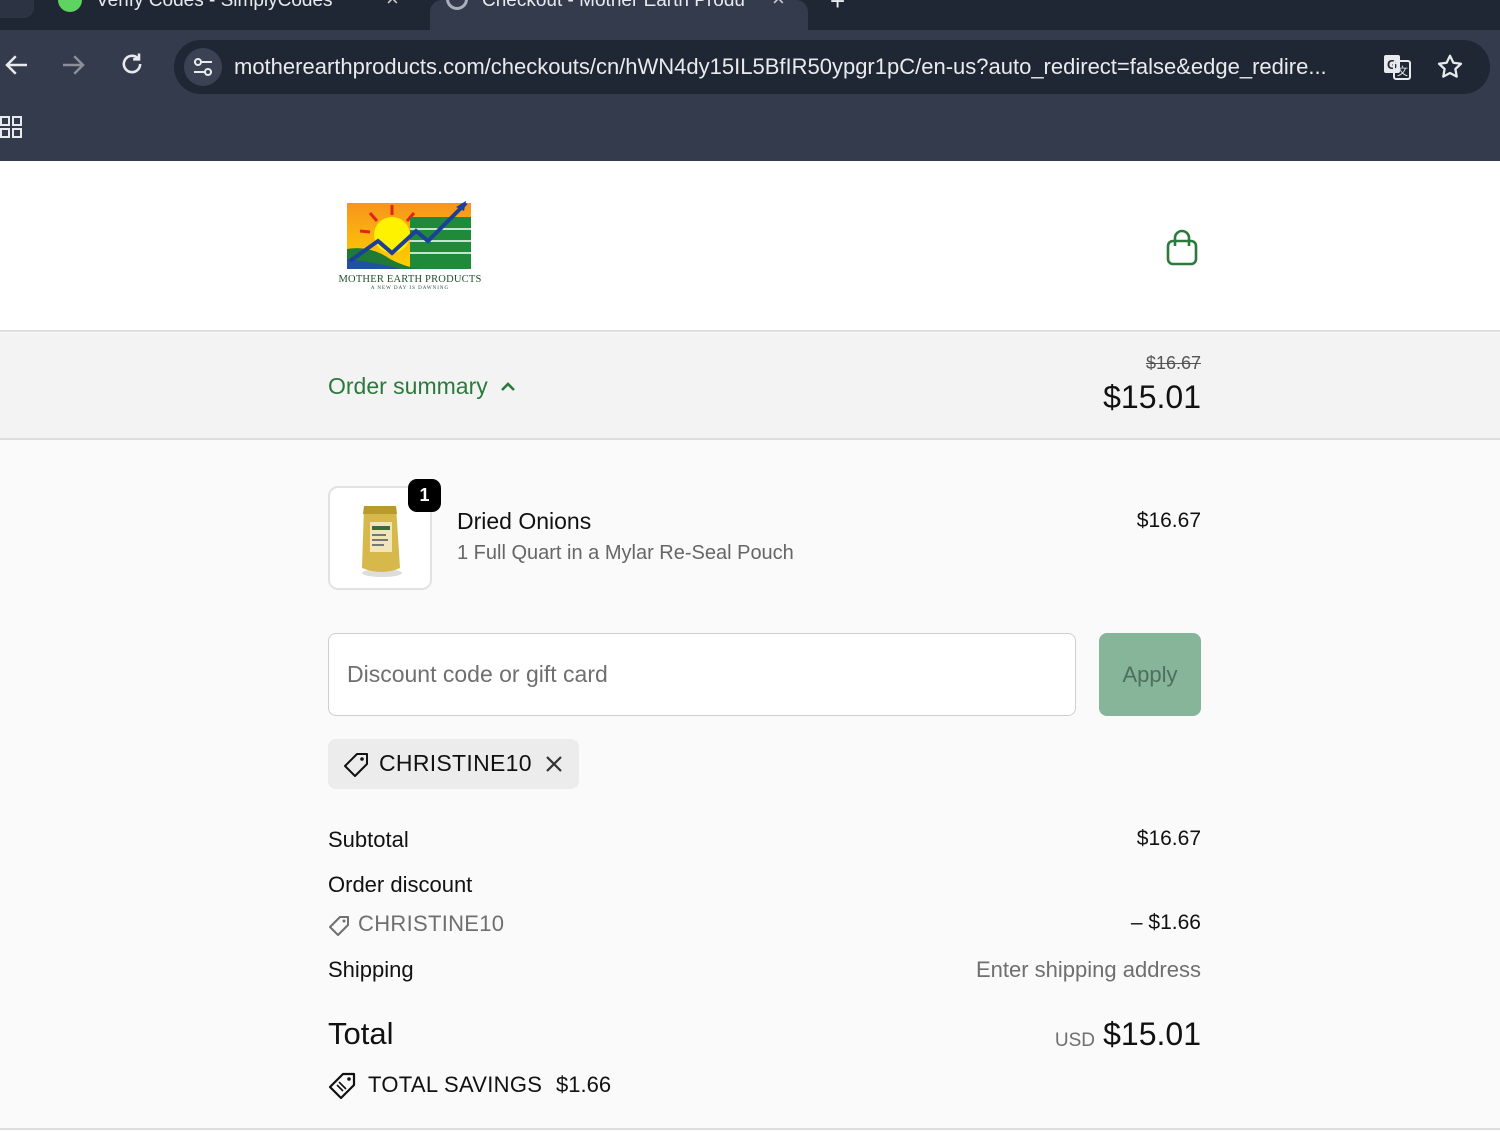  Describe the element at coordinates (132, 63) in the screenshot. I see `reload-icon` at that location.